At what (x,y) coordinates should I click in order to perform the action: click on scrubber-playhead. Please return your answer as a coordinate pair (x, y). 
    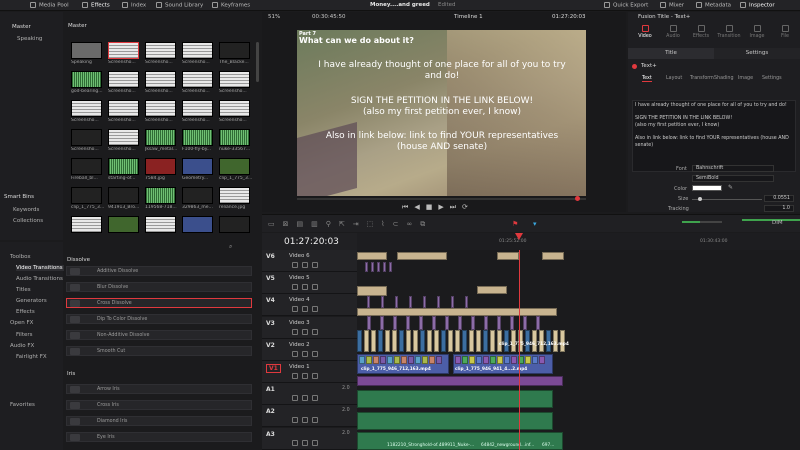
    Looking at the image, I should click on (577, 198).